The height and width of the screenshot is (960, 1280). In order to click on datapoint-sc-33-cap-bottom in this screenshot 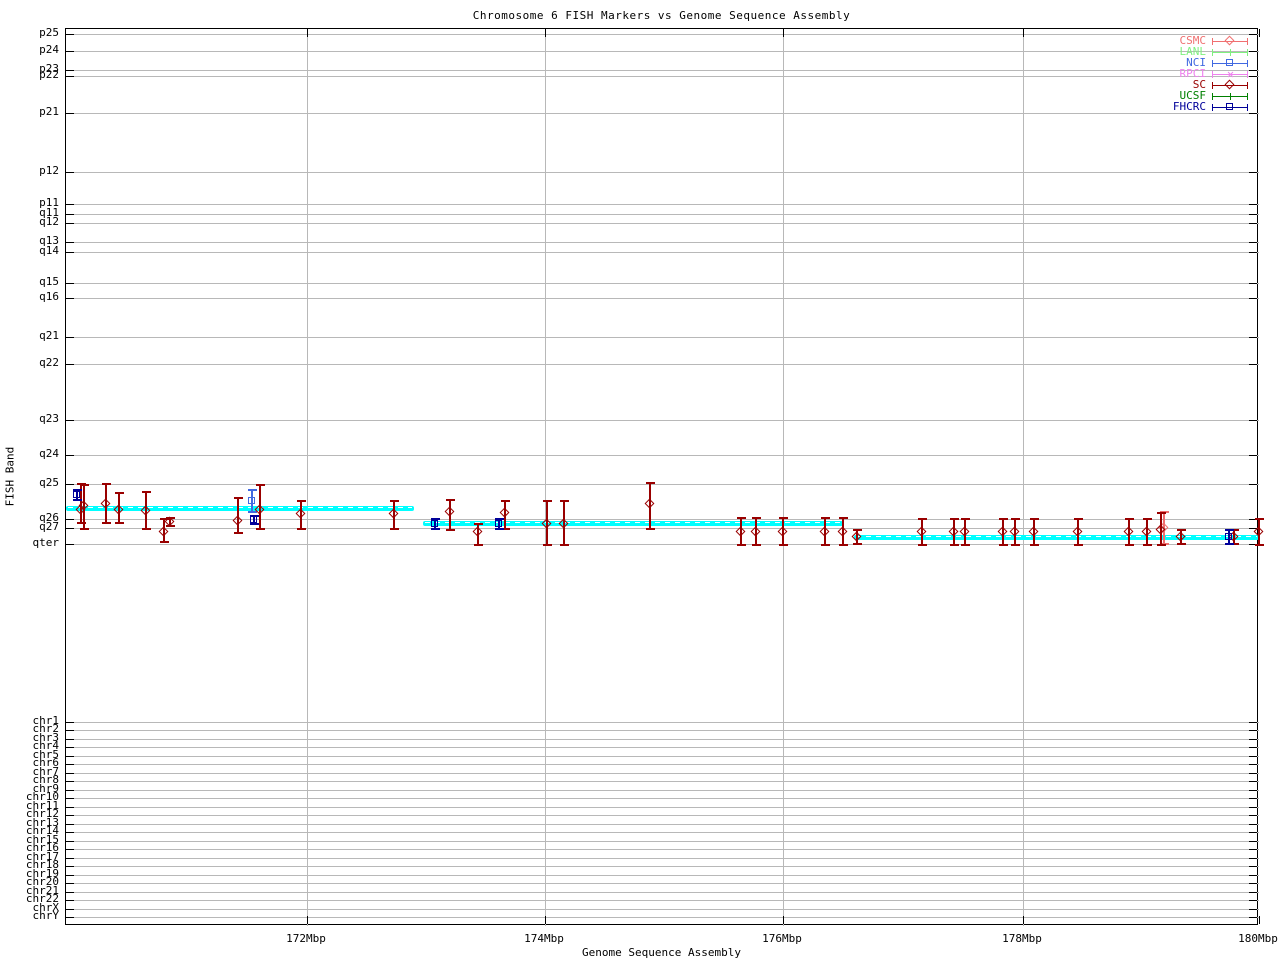, I will do `click(1161, 545)`.